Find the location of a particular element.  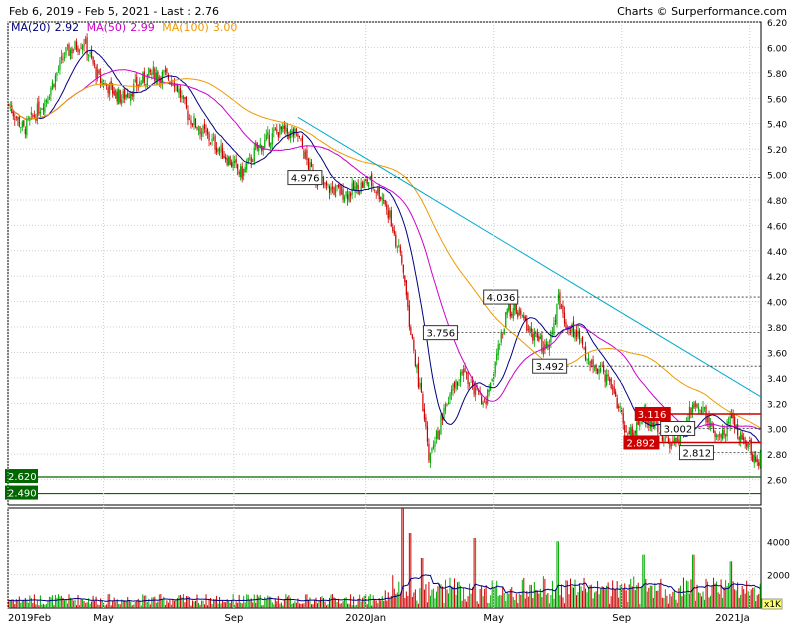

price-tick-label: 6.20 is located at coordinates (777, 24).